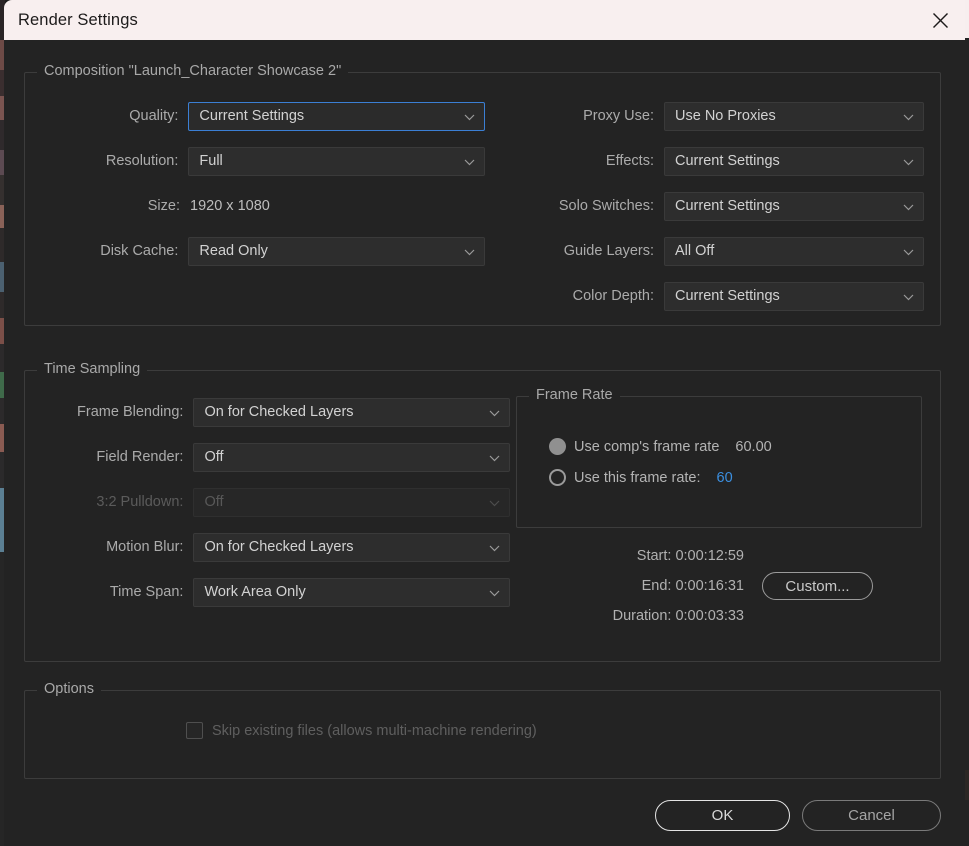 The image size is (969, 846). I want to click on disk-cache-row: Disk Cache: Read Only, so click(262, 251).